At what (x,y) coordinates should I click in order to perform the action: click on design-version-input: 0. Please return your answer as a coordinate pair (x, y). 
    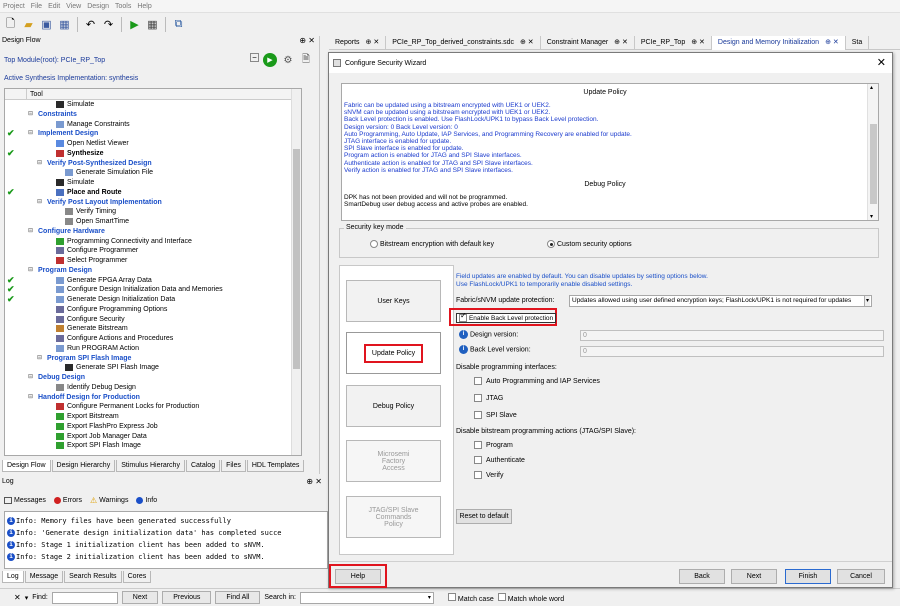
    Looking at the image, I should click on (732, 335).